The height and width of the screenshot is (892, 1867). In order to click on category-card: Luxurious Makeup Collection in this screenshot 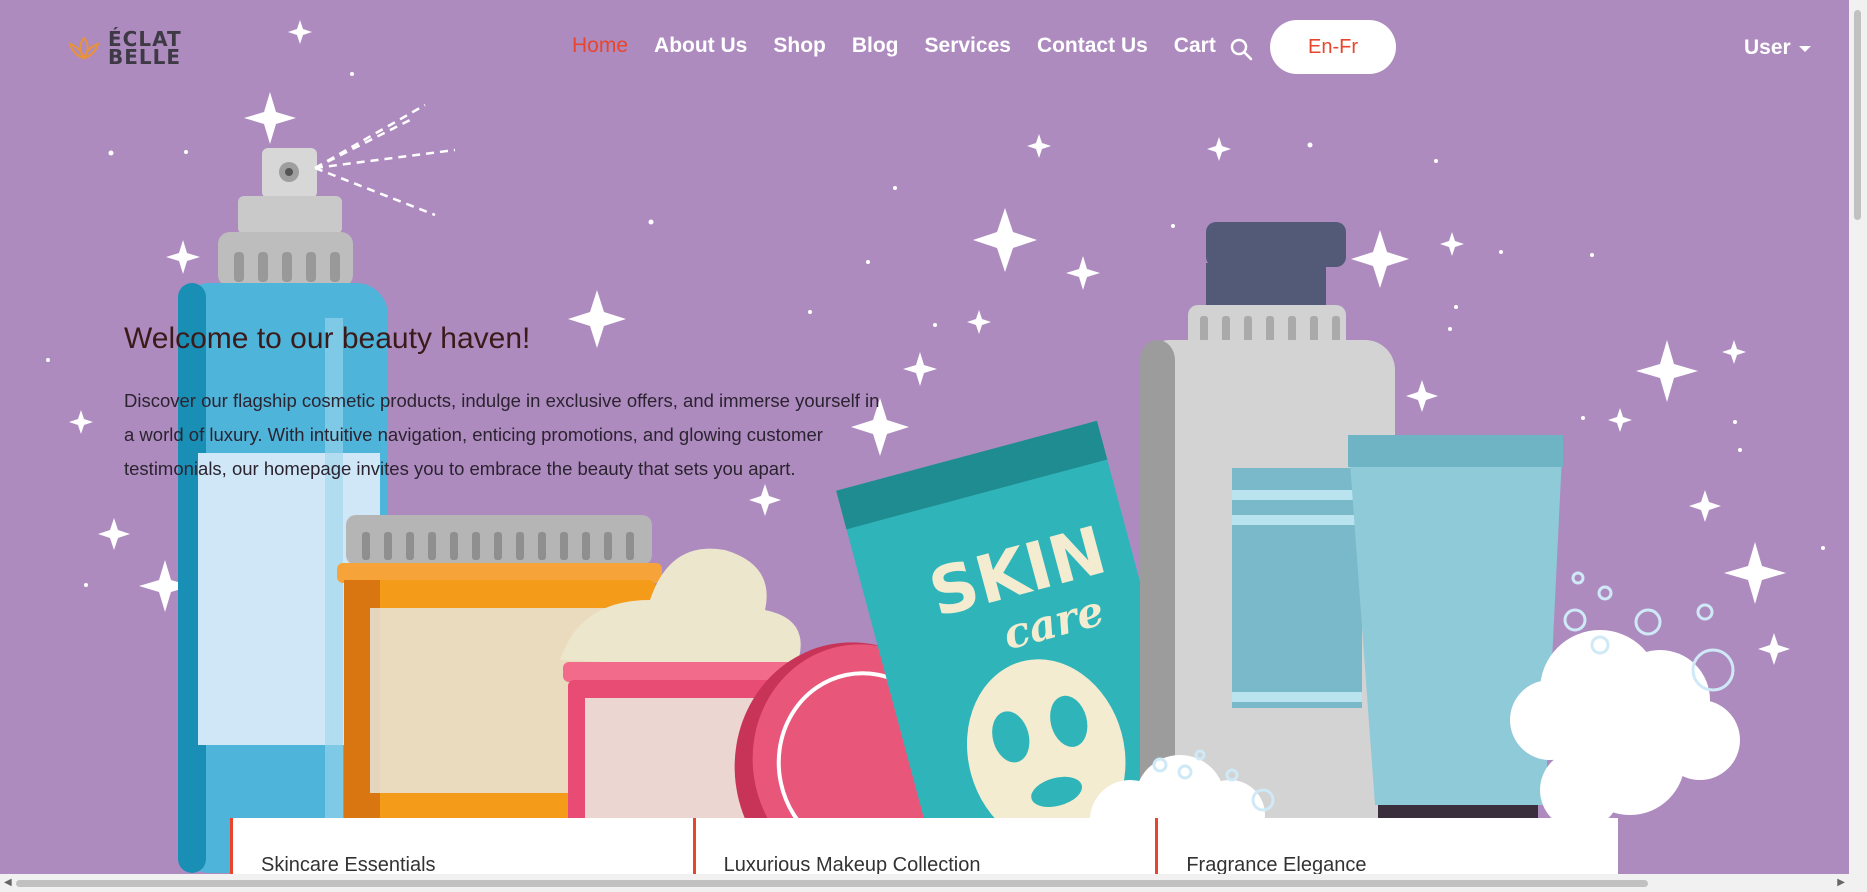, I will do `click(924, 847)`.